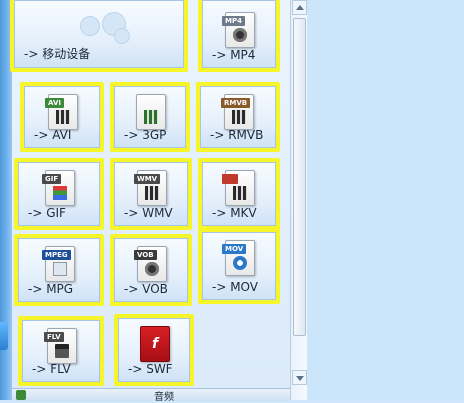 The height and width of the screenshot is (403, 464). I want to click on tile-label: -> MKV, so click(234, 213).